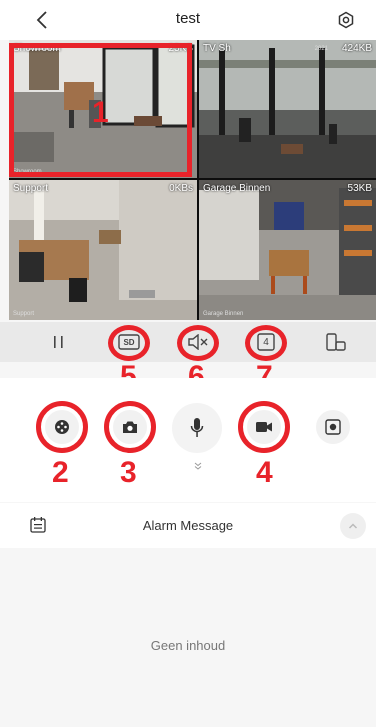 The width and height of the screenshot is (376, 727). I want to click on empty-state-text: Geen inhoud, so click(188, 645).